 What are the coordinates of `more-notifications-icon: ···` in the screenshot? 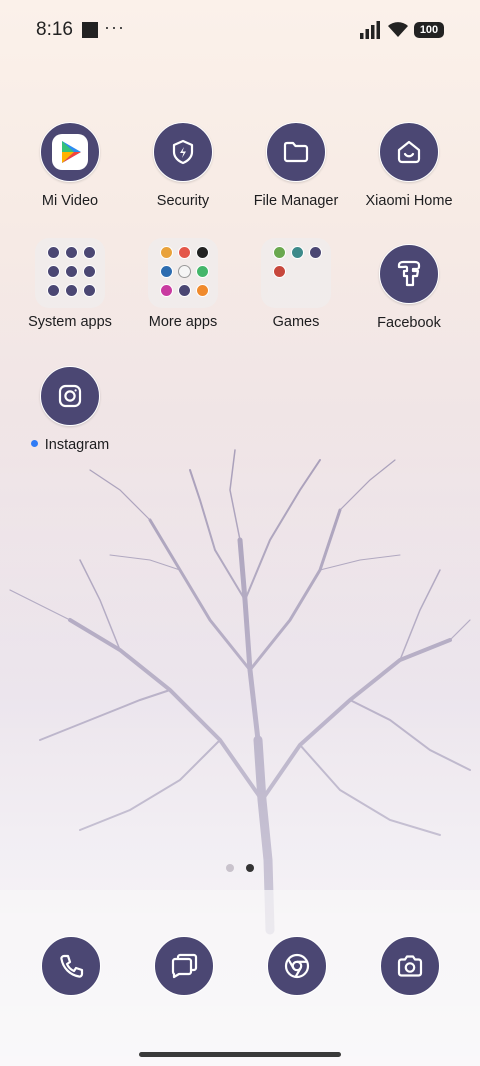 It's located at (114, 27).